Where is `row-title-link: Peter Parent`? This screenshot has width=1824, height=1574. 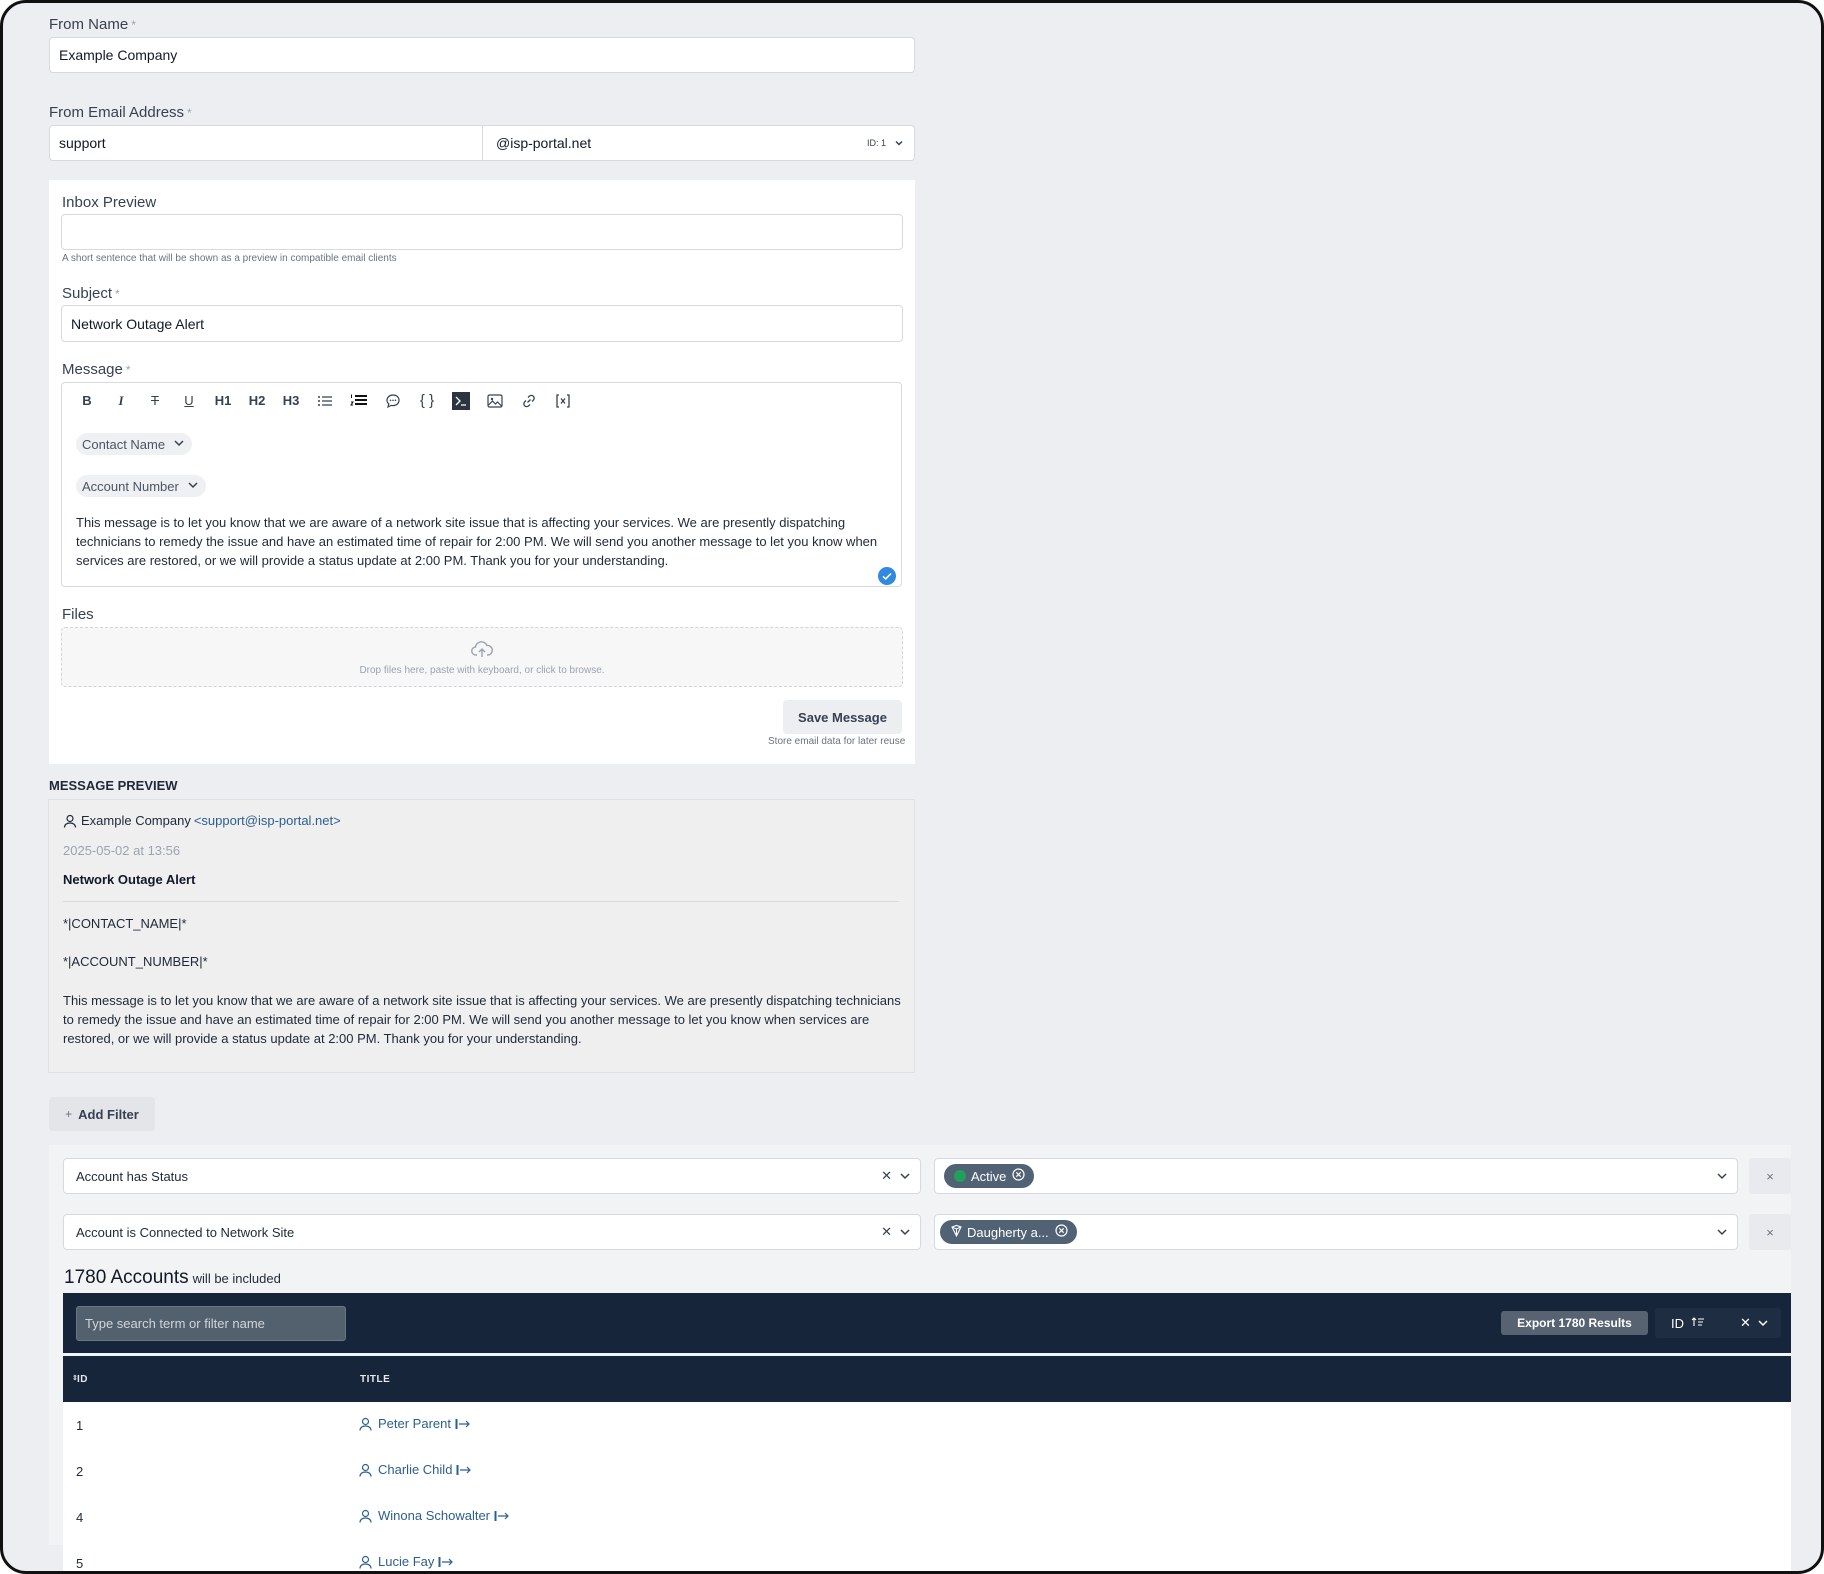
row-title-link: Peter Parent is located at coordinates (415, 1423).